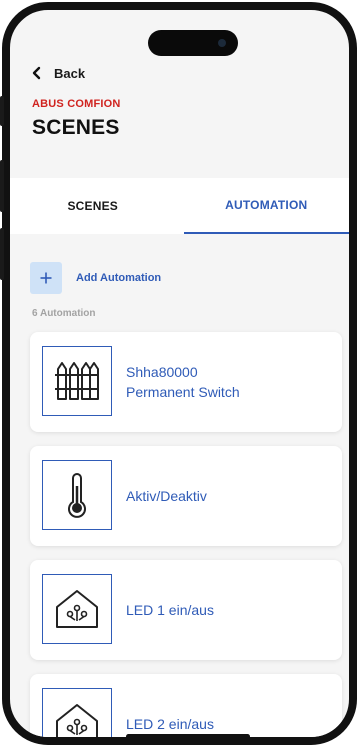 This screenshot has width=361, height=749. Describe the element at coordinates (97, 206) in the screenshot. I see `tab-scenes: SCENES` at that location.